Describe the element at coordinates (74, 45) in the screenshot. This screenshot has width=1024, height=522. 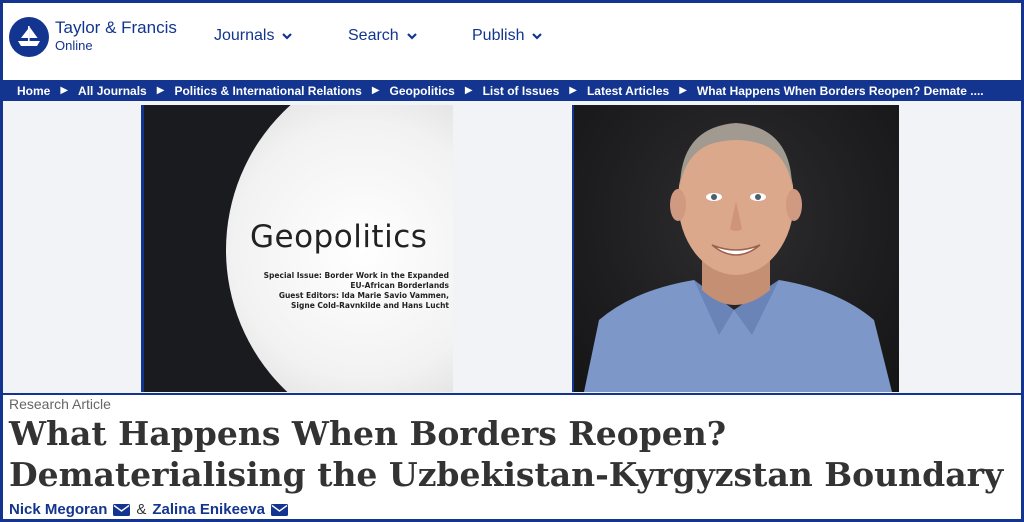
I see `logo-sub: Online` at that location.